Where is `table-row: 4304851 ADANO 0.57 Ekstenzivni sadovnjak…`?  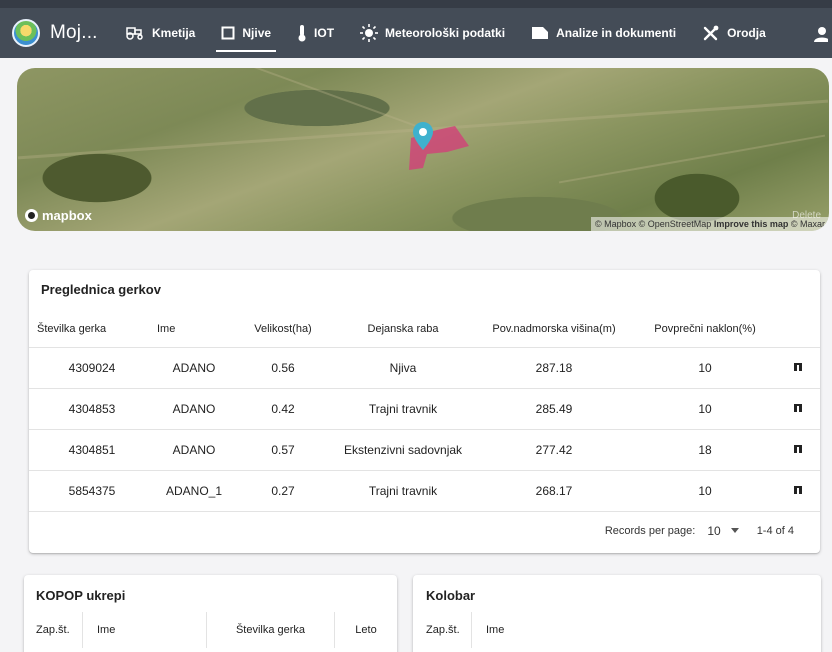
table-row: 4304851 ADANO 0.57 Ekstenzivni sadovnjak… is located at coordinates (424, 450).